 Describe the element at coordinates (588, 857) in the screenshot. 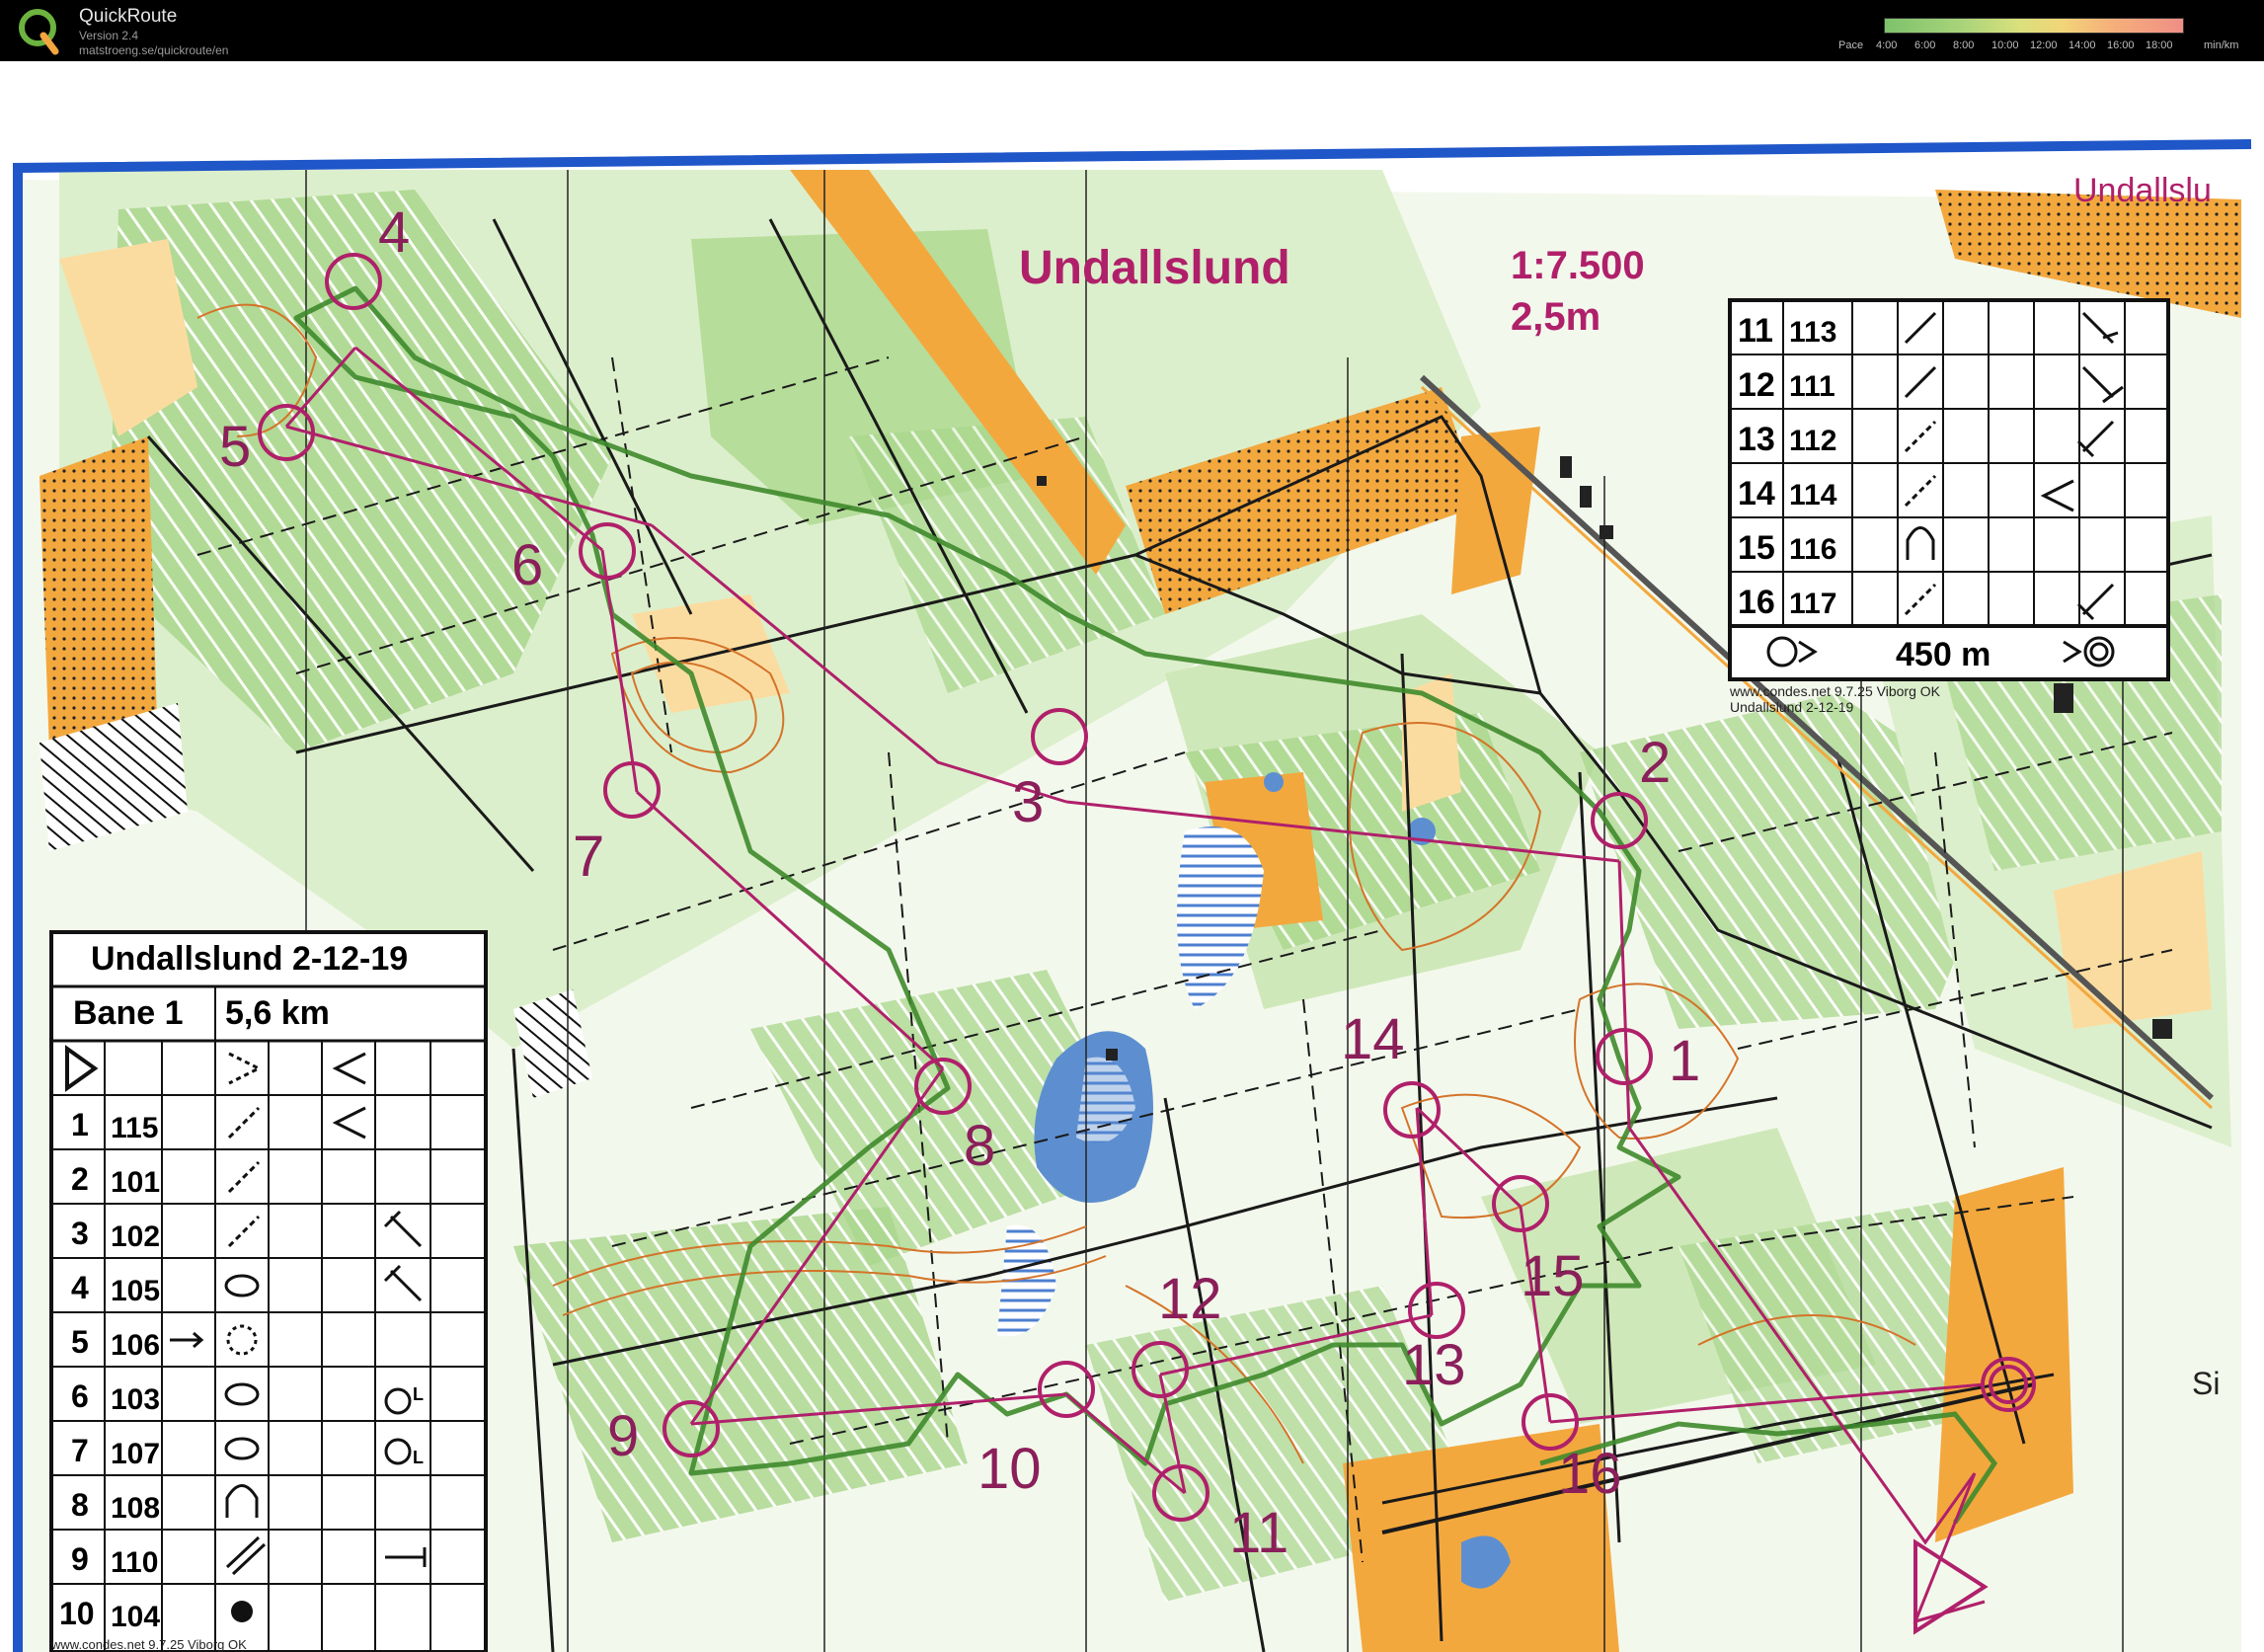

I see `control-number: 7` at that location.